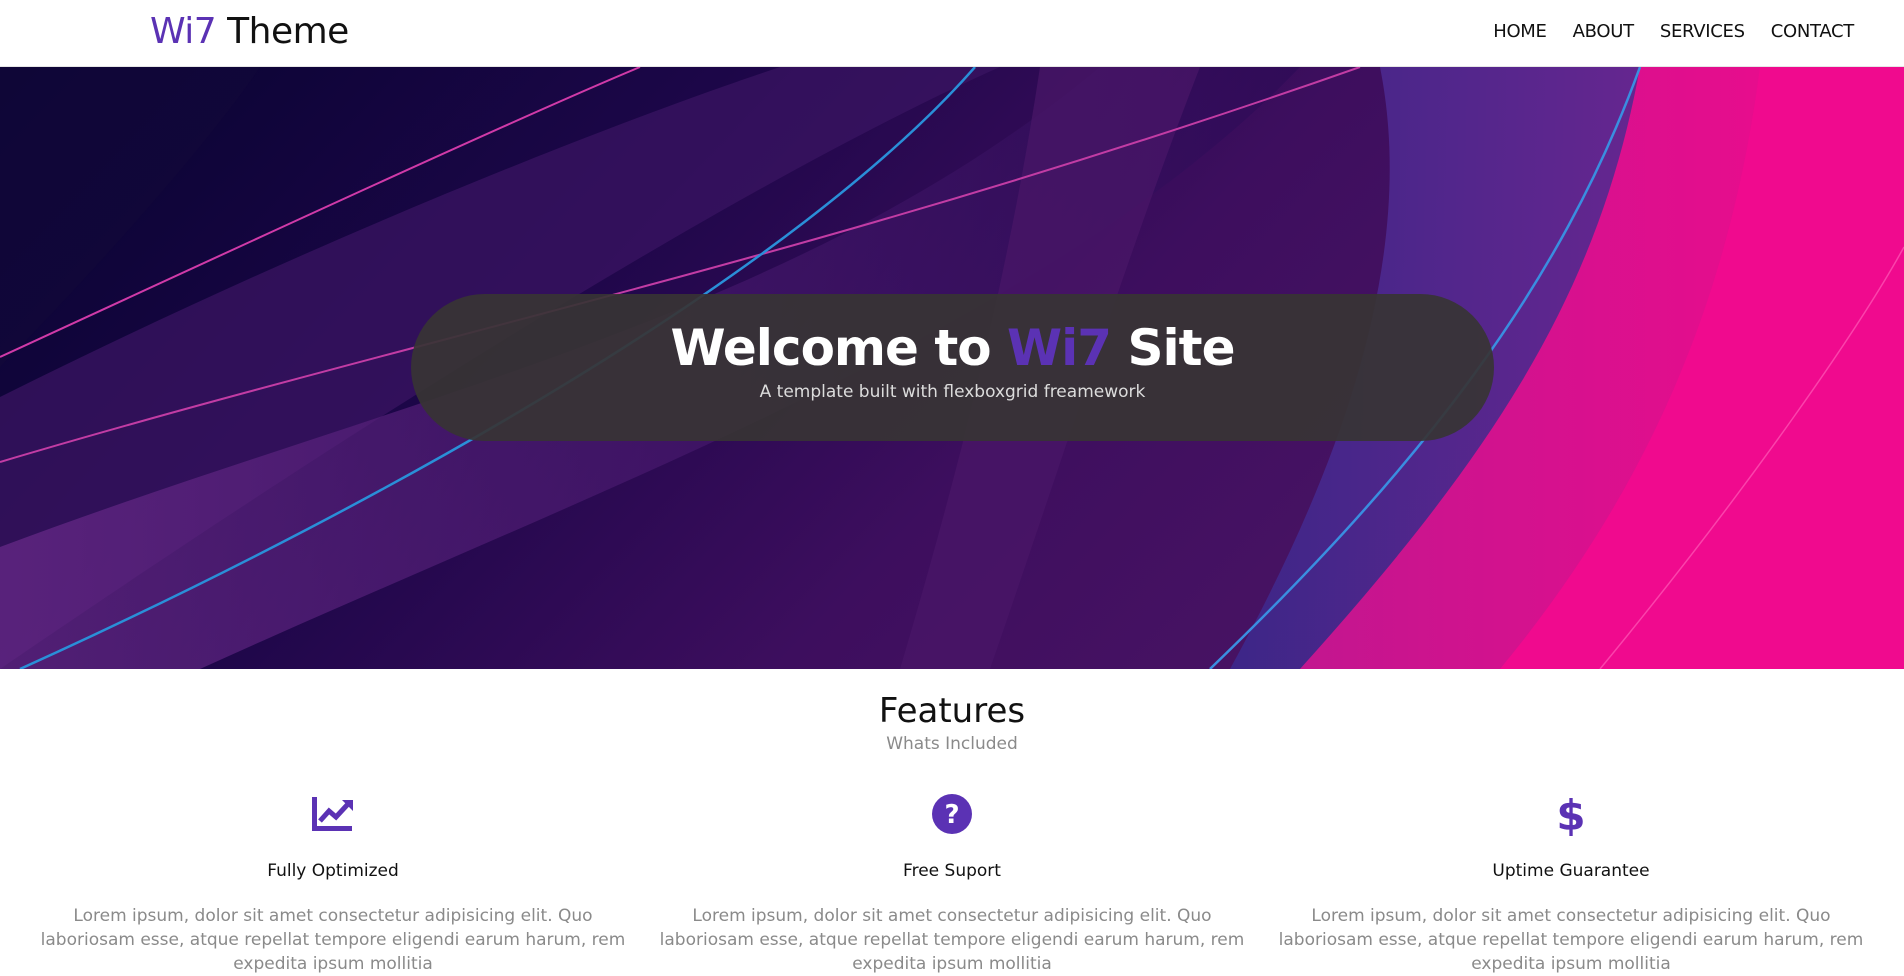 The image size is (1904, 976). What do you see at coordinates (1059, 348) in the screenshot?
I see `hero-title-accent: Wi7` at bounding box center [1059, 348].